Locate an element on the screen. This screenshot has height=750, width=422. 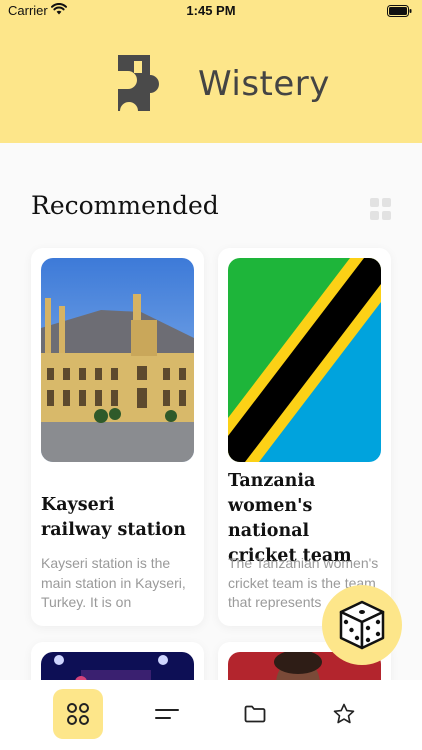
tab-collections is located at coordinates (255, 714).